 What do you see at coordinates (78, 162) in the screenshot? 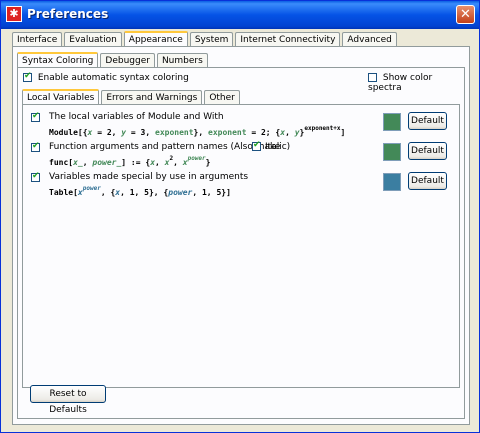
I see `code-pattern-x: x_` at bounding box center [78, 162].